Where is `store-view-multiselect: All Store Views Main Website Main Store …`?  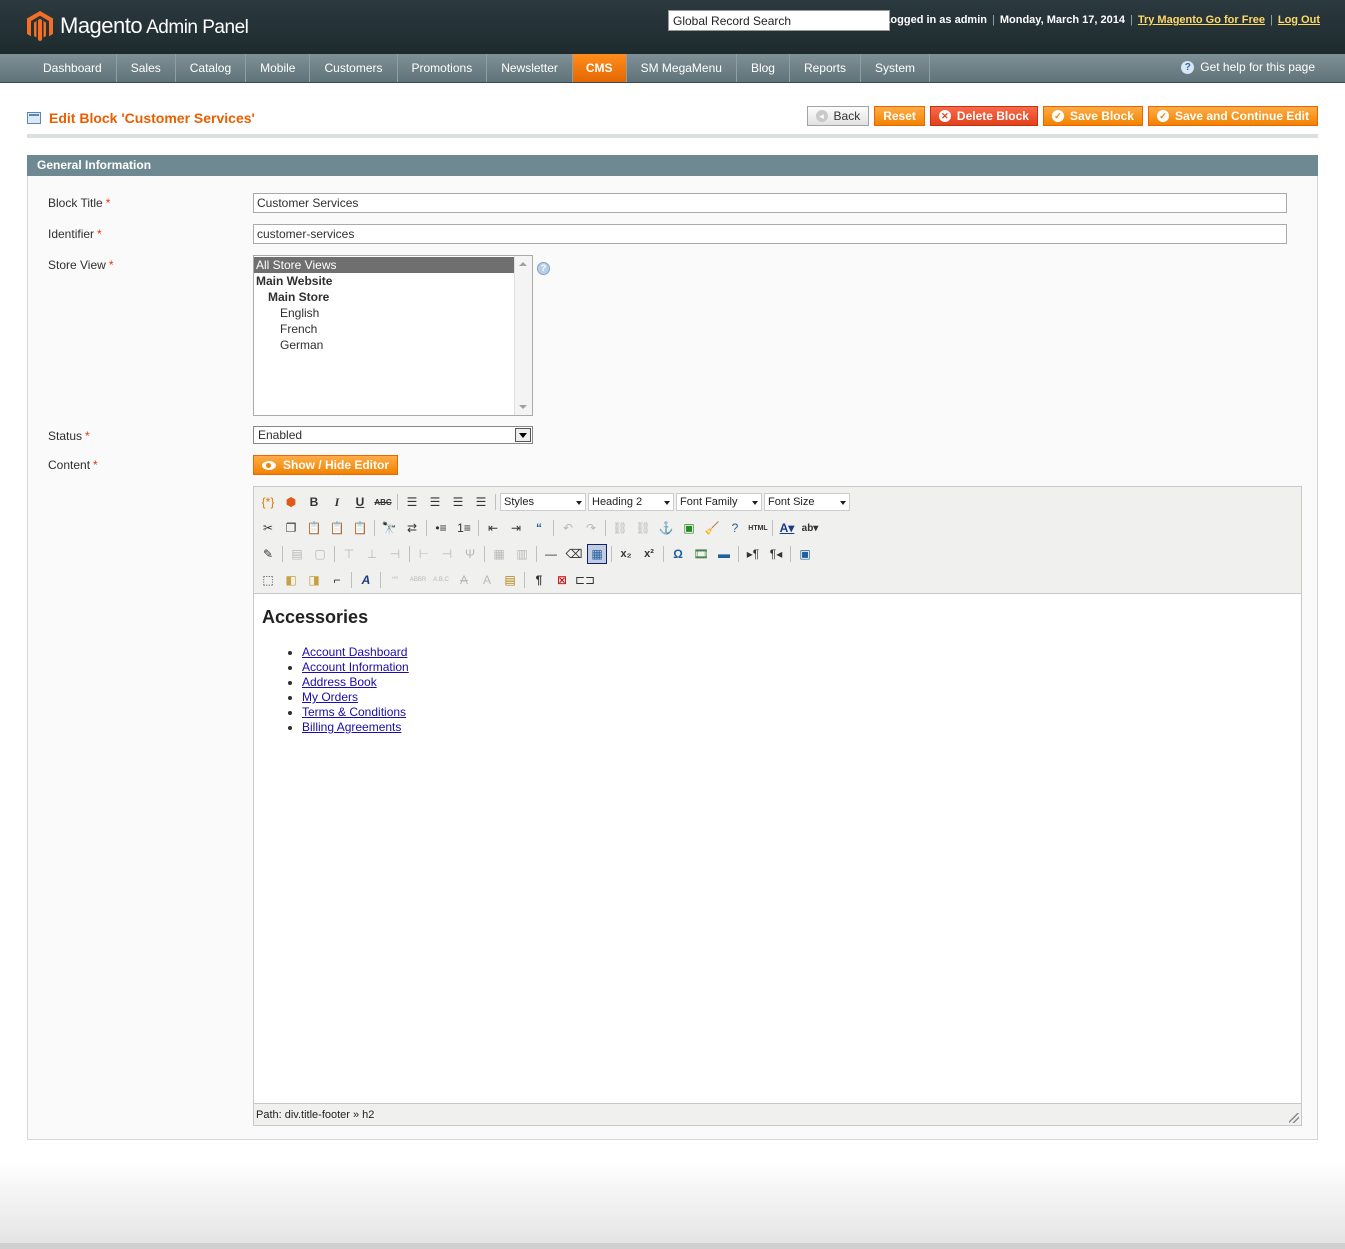 store-view-multiselect: All Store Views Main Website Main Store … is located at coordinates (393, 335).